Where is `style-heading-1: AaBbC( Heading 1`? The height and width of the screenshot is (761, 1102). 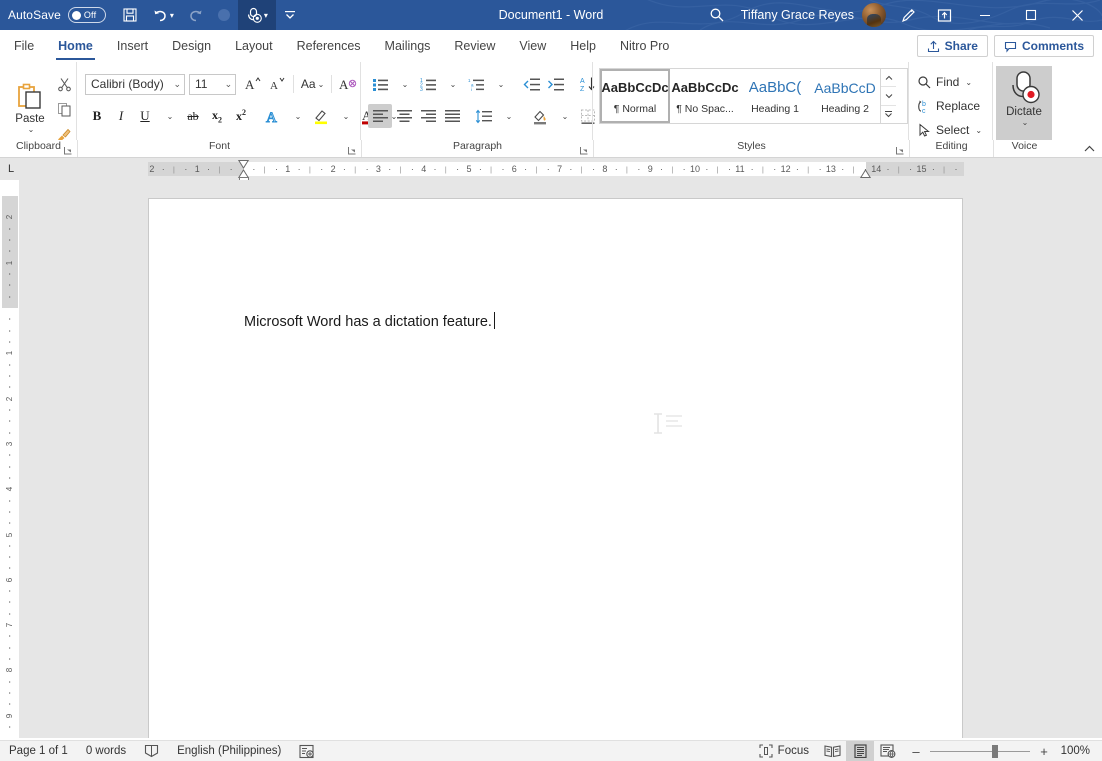
style-heading-1: AaBbC( Heading 1 is located at coordinates (775, 96).